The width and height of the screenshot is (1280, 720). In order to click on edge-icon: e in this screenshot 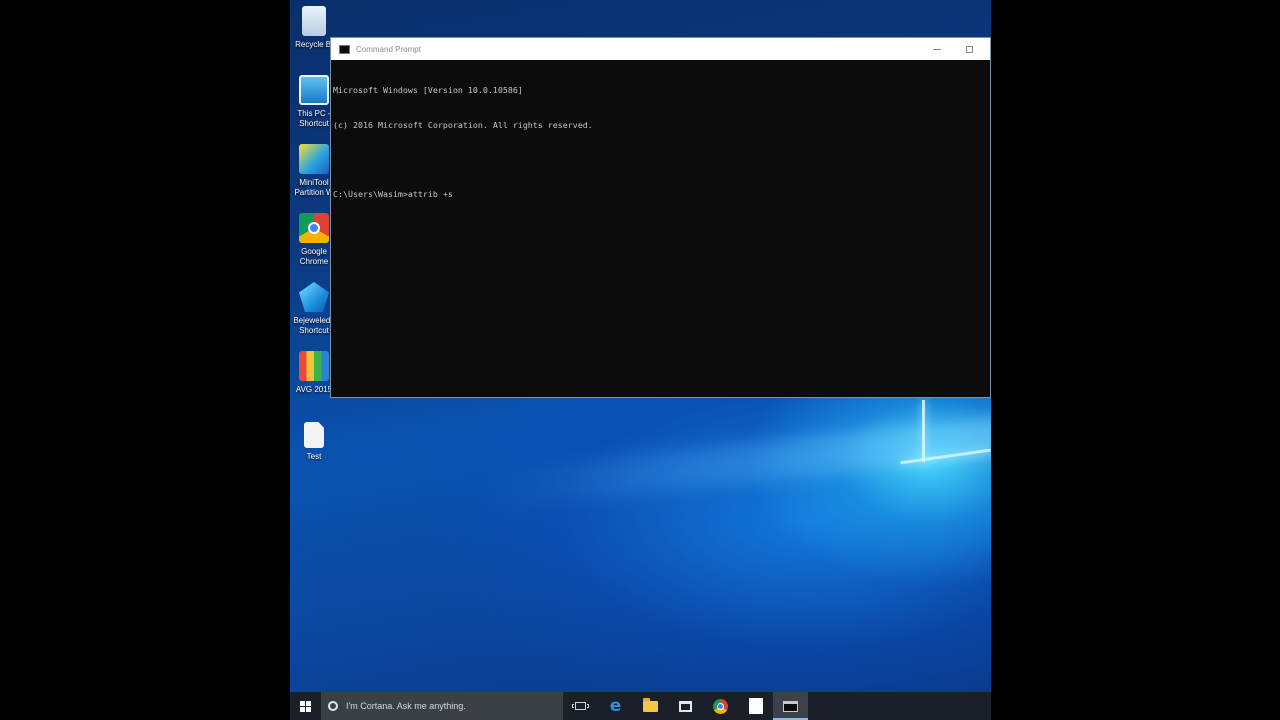, I will do `click(615, 705)`.